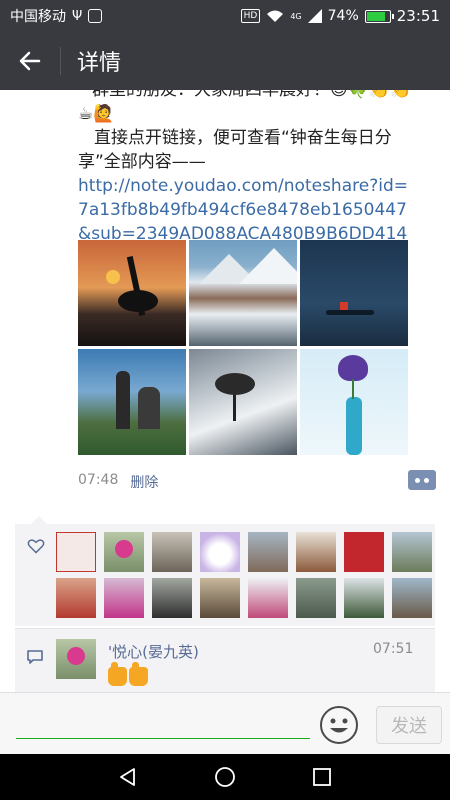 Image resolution: width=450 pixels, height=800 pixels. I want to click on back-button, so click(30, 61).